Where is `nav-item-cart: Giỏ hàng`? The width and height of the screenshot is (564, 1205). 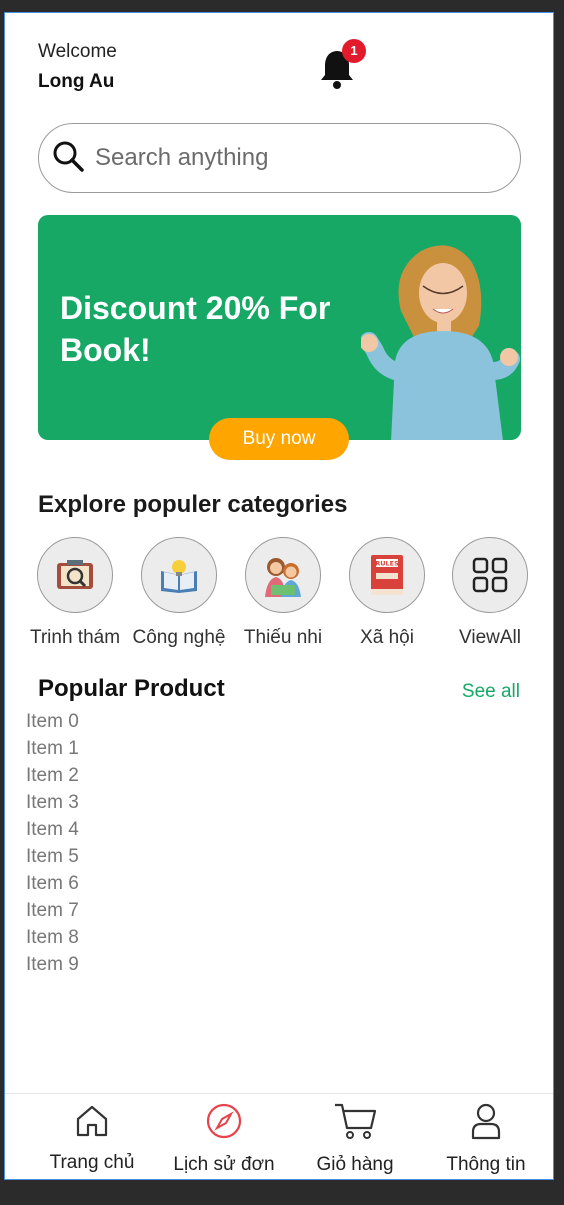
nav-item-cart: Giỏ hàng is located at coordinates (355, 1135).